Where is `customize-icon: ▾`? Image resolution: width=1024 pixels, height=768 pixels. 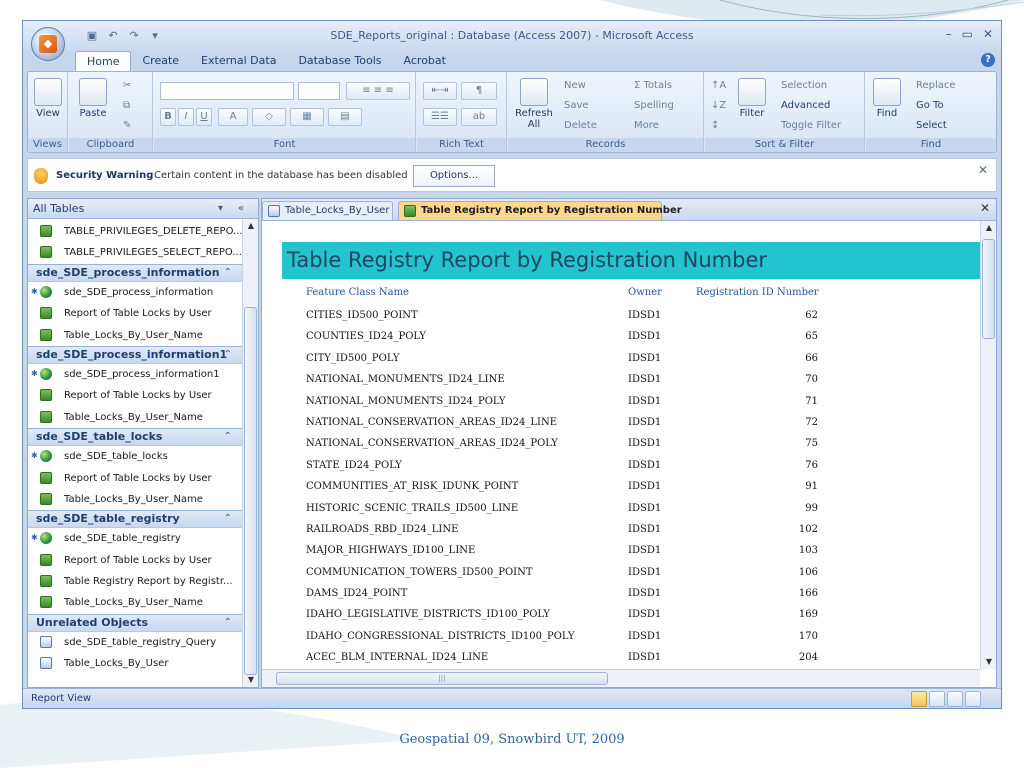 customize-icon: ▾ is located at coordinates (155, 36).